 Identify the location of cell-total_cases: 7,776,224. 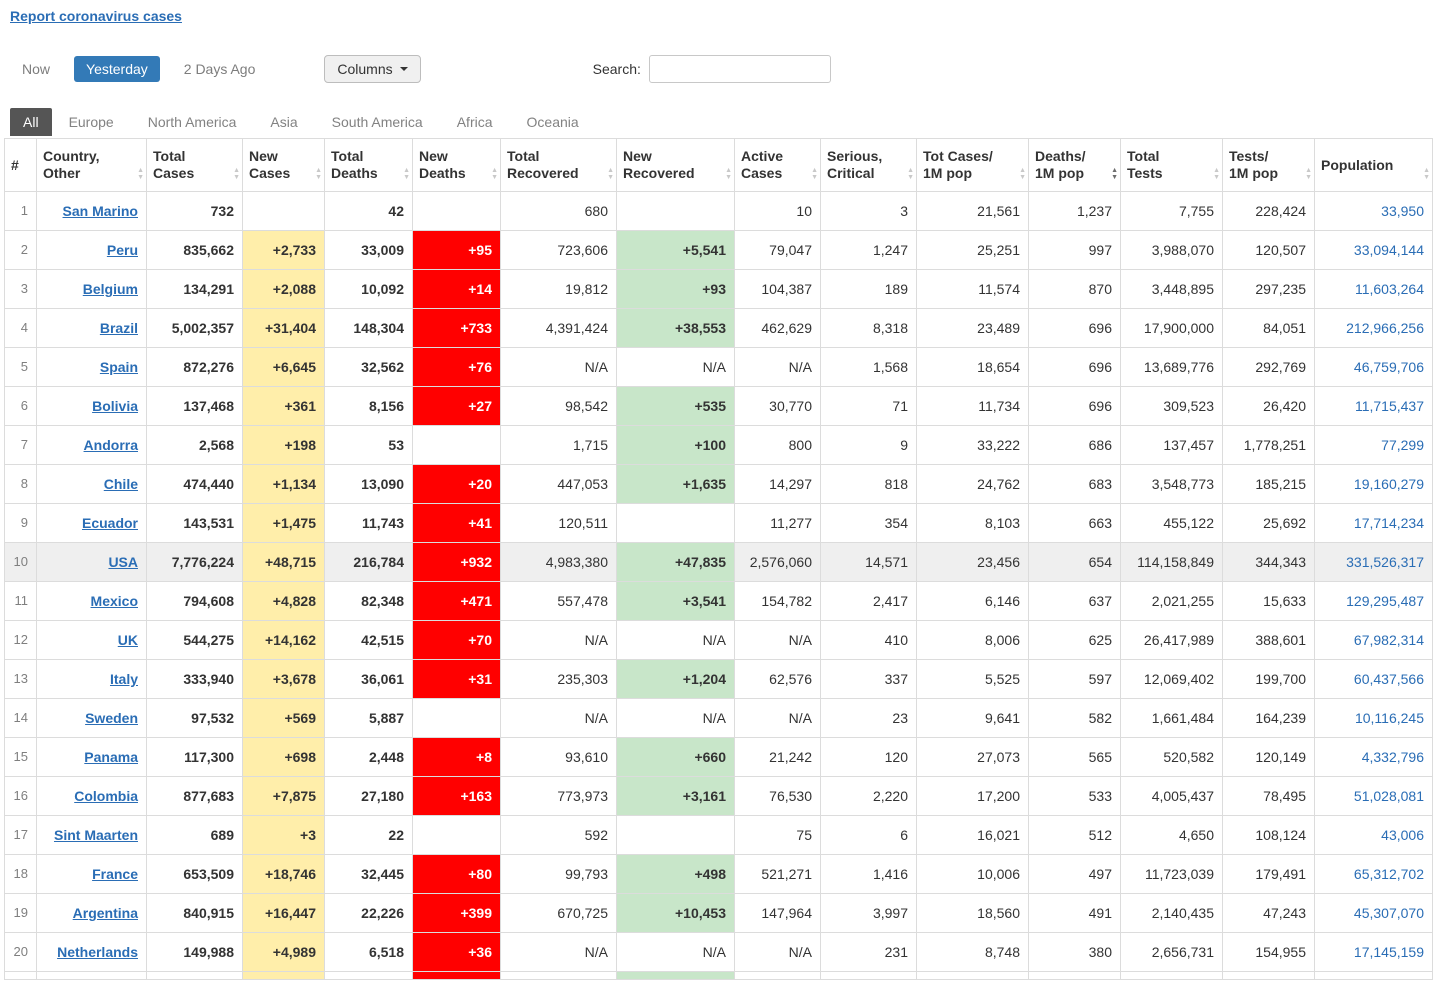
(194, 562).